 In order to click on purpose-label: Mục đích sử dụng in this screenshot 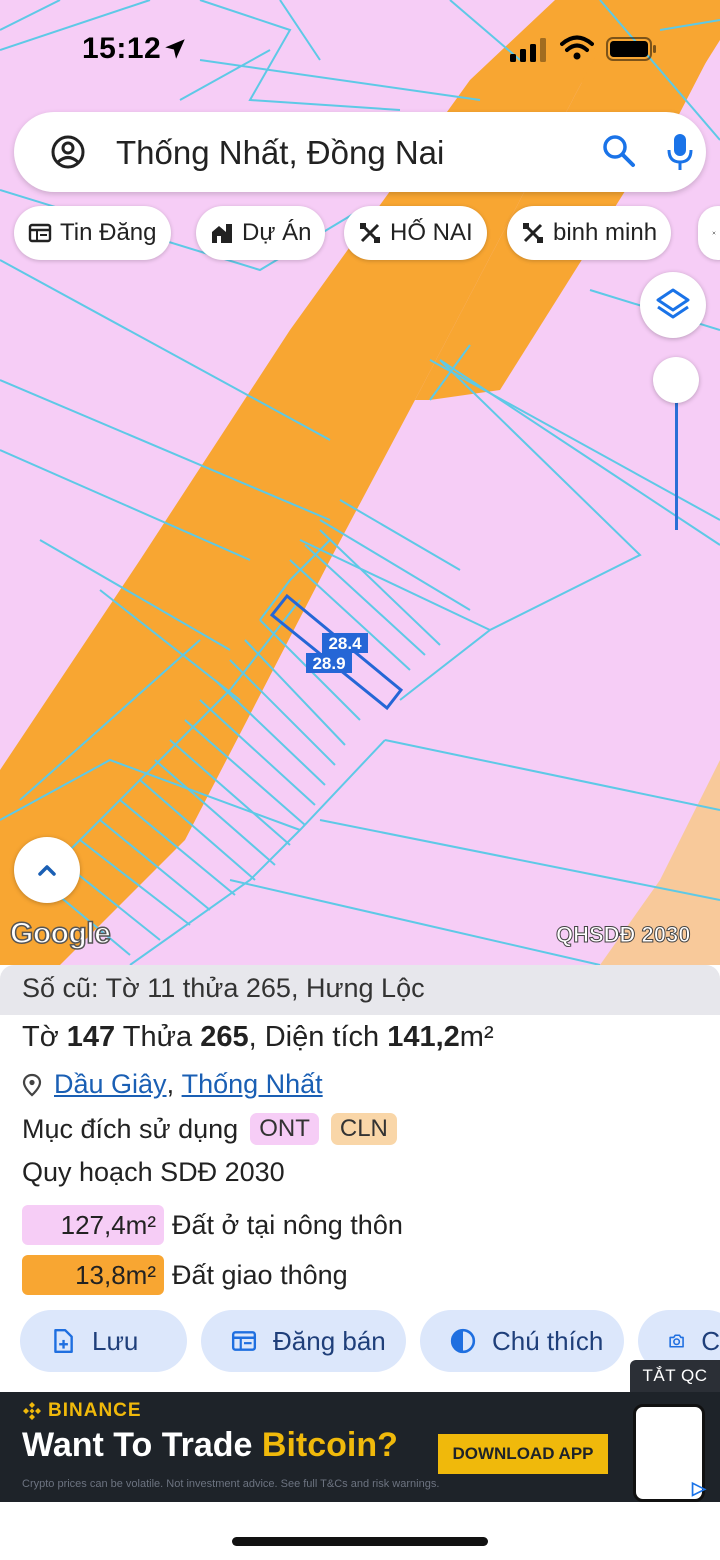, I will do `click(130, 1128)`.